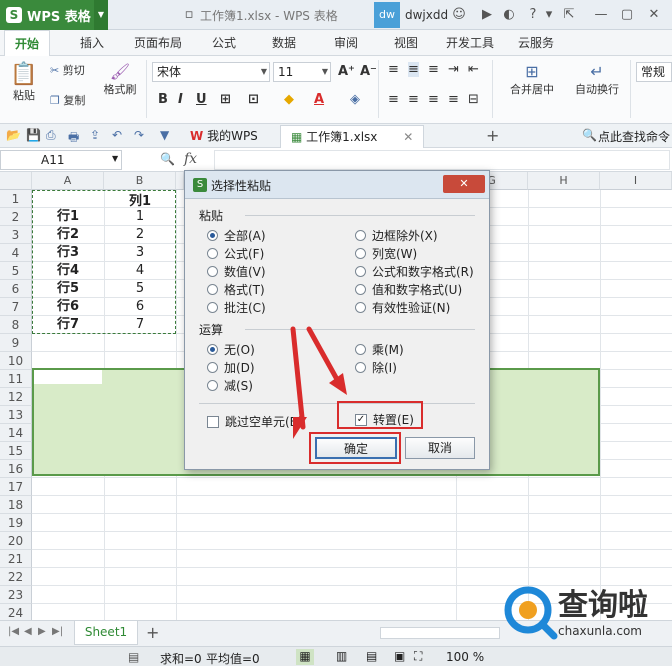 The width and height of the screenshot is (672, 667). What do you see at coordinates (152, 632) in the screenshot?
I see `add-sheet-icon: +` at bounding box center [152, 632].